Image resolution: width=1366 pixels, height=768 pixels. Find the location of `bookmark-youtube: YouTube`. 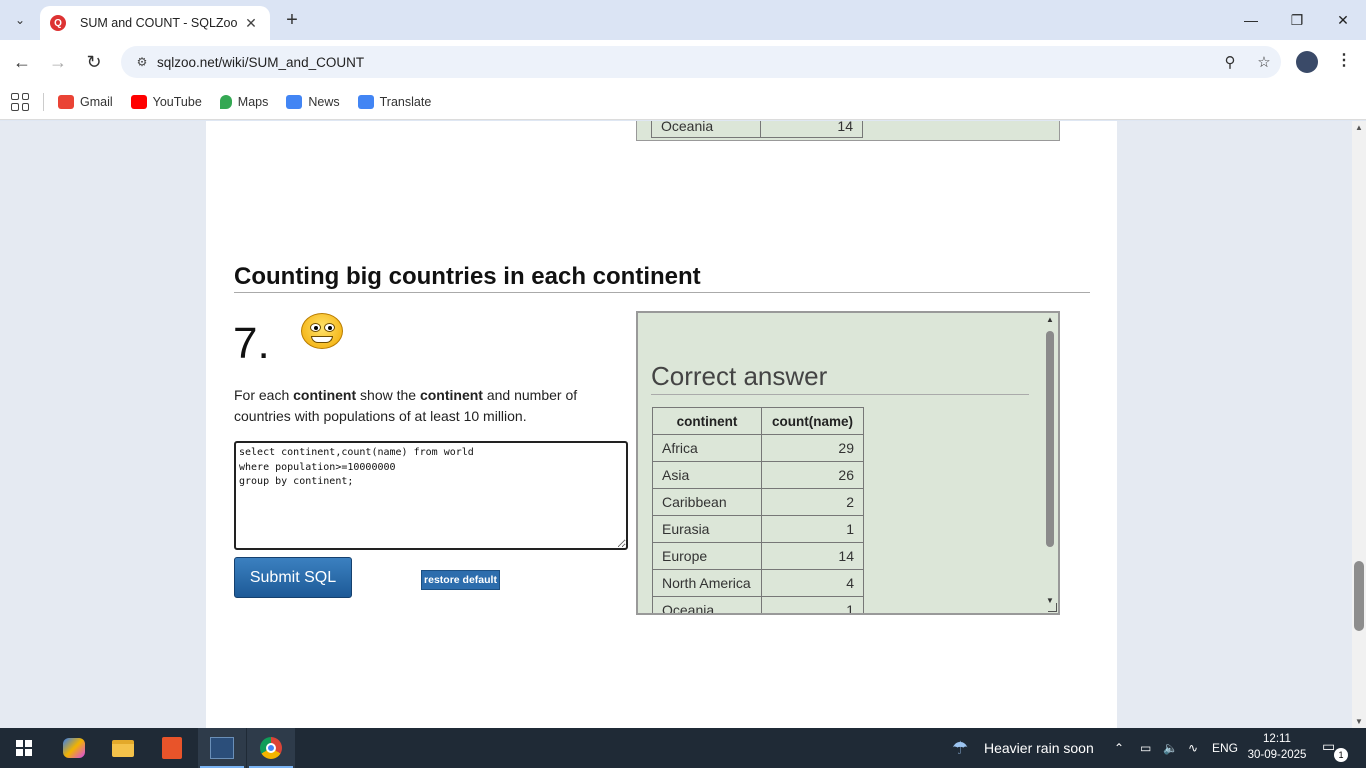

bookmark-youtube: YouTube is located at coordinates (166, 101).